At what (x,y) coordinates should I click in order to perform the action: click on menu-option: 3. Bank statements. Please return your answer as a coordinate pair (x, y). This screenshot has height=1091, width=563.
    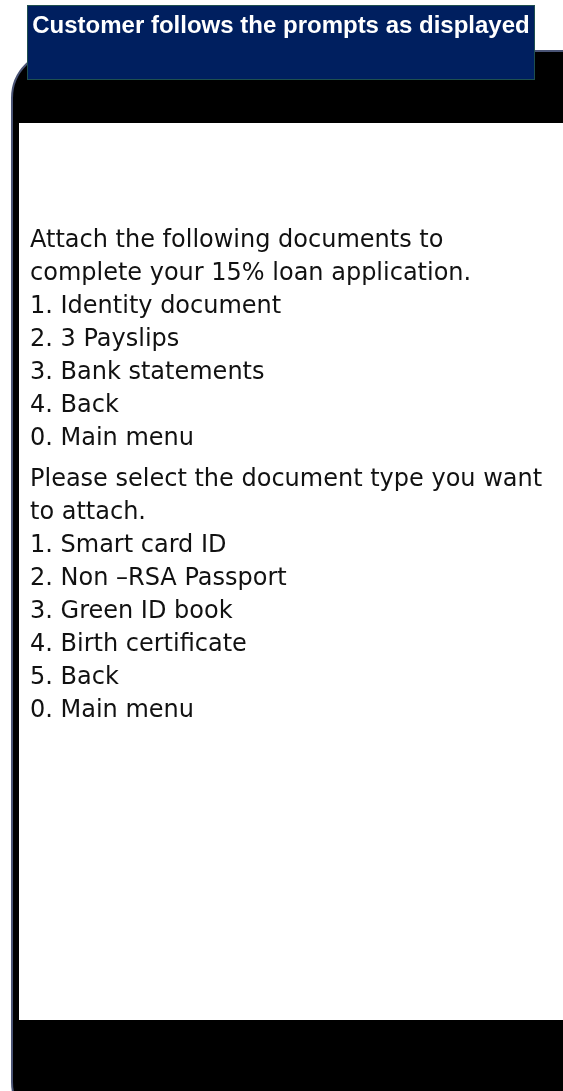
    Looking at the image, I should click on (296, 371).